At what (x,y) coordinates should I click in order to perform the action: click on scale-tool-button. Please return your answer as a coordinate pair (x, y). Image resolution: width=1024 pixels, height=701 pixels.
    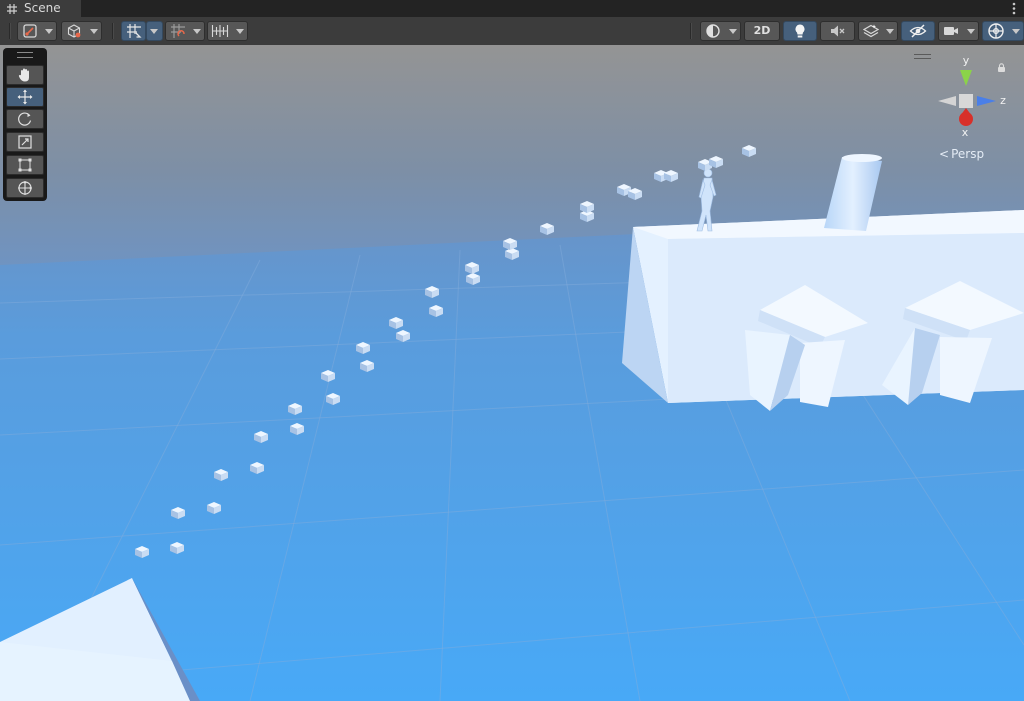
    Looking at the image, I should click on (25, 142).